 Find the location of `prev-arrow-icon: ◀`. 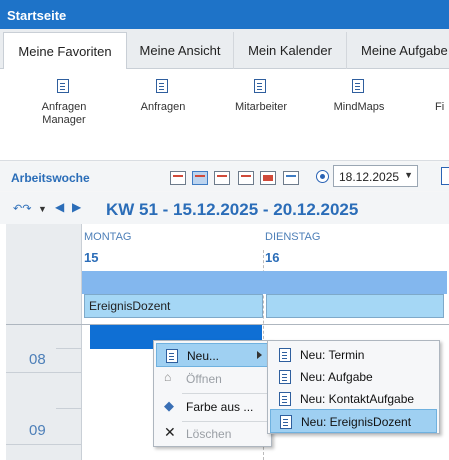

prev-arrow-icon: ◀ is located at coordinates (59, 207).